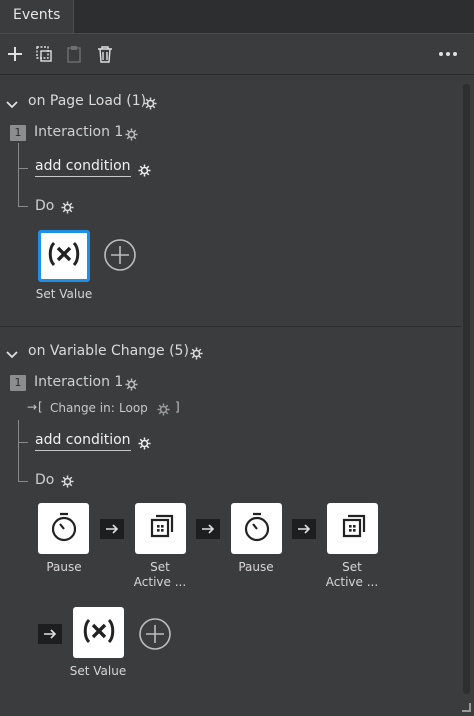 The image size is (474, 716). Describe the element at coordinates (177, 407) in the screenshot. I see `bracket-close: ]` at that location.